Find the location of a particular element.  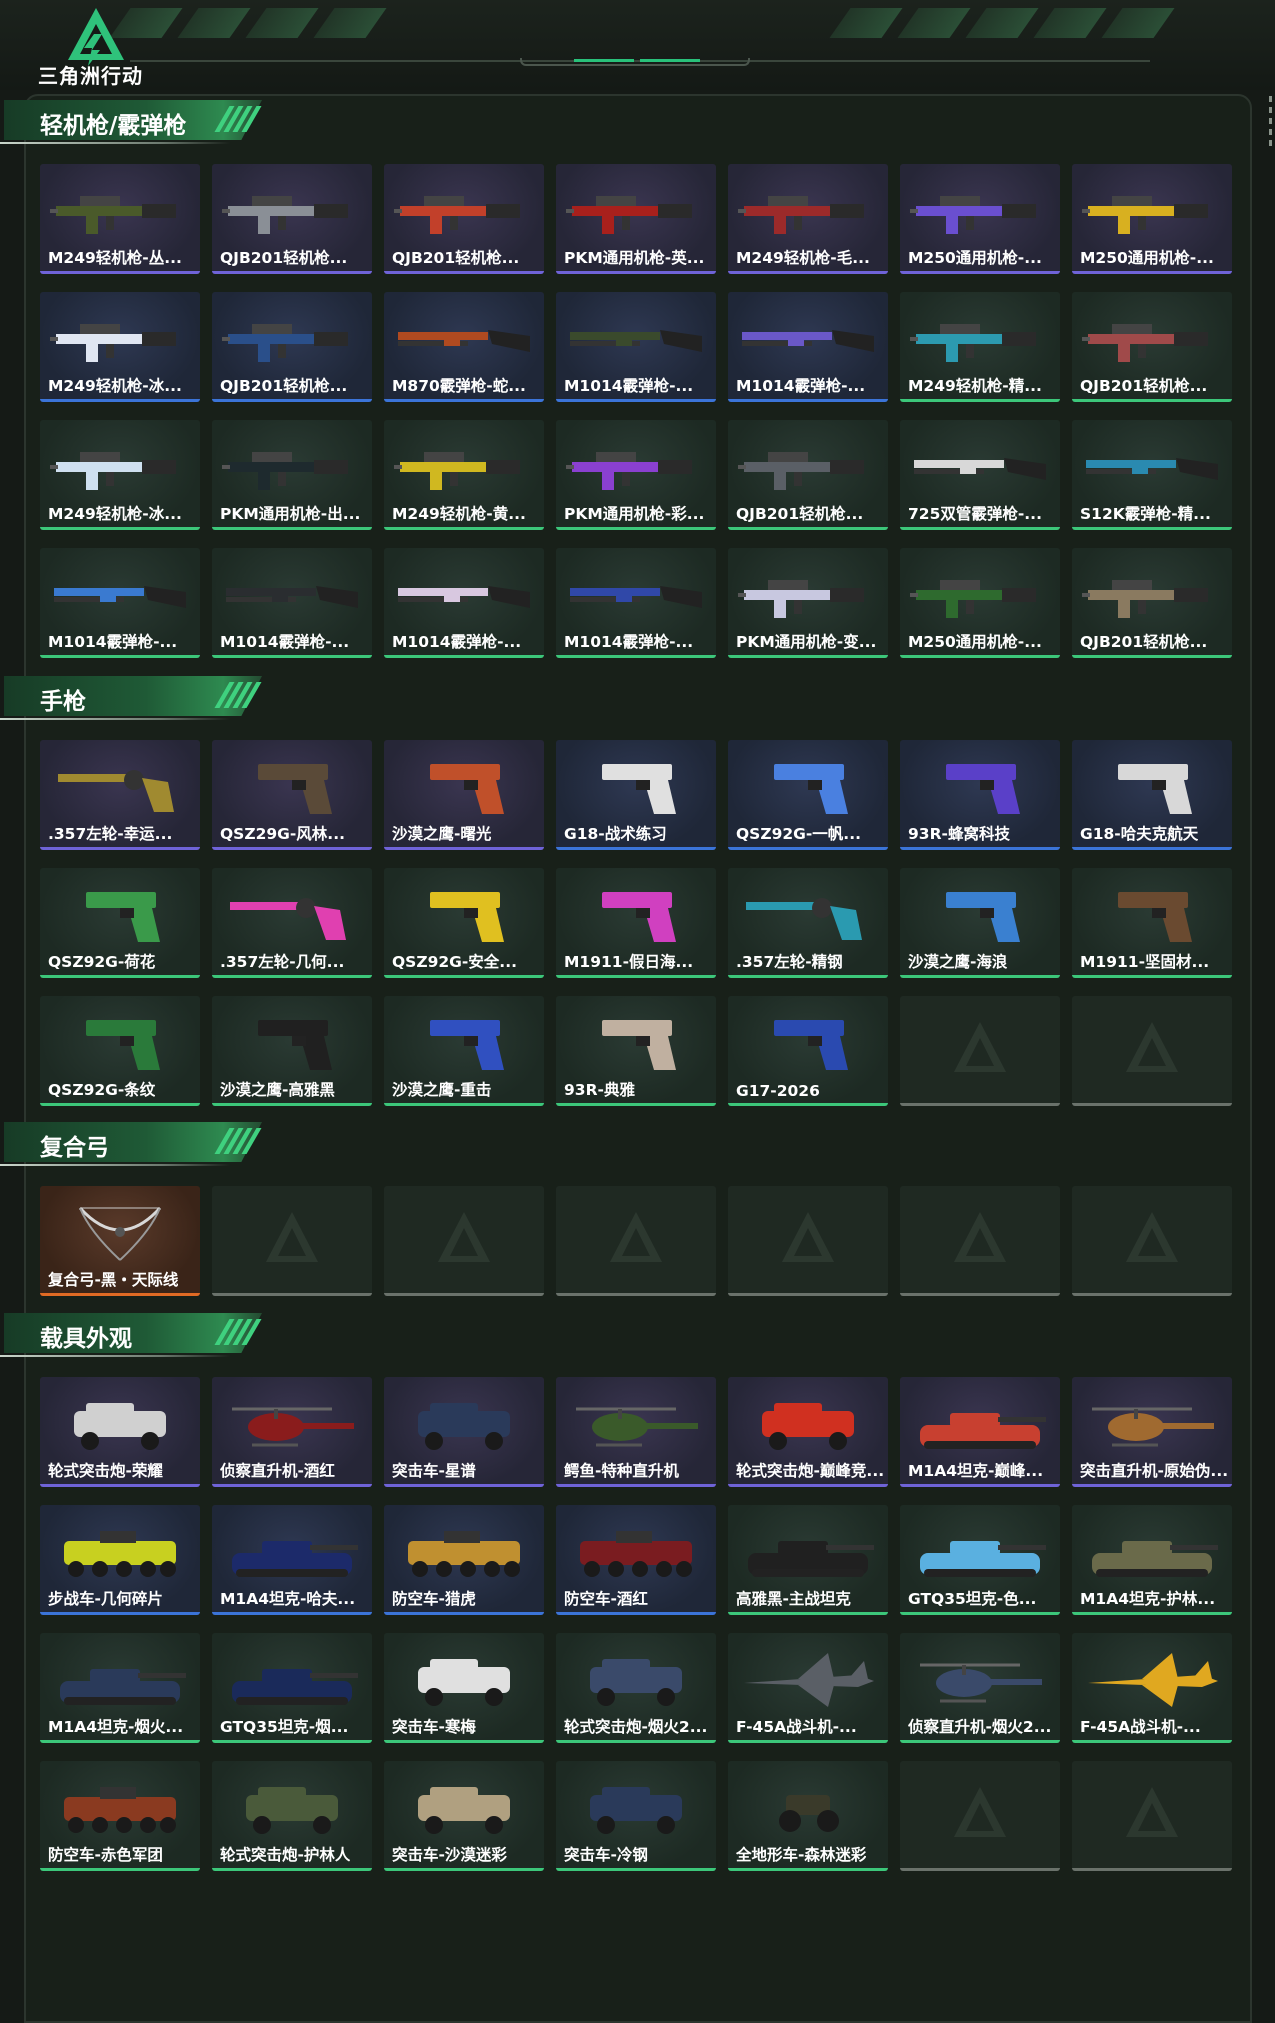

skin-name: 突击车-沙漠迷彩 is located at coordinates (449, 1855).